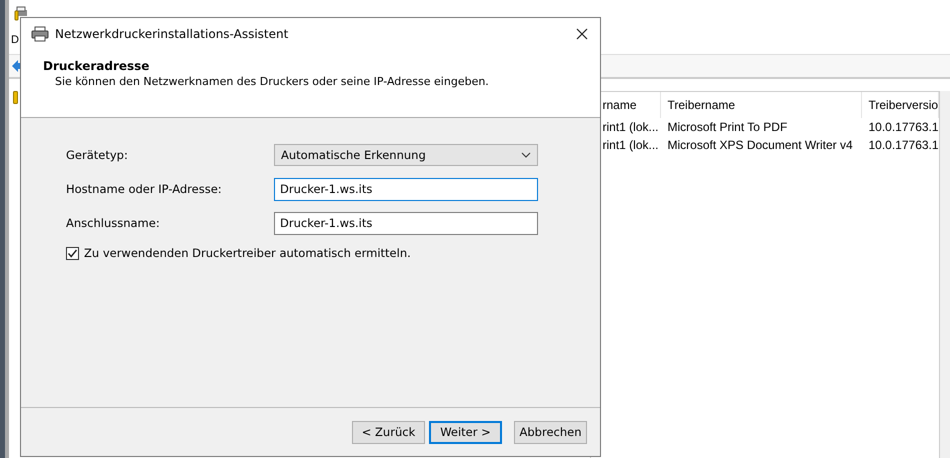 Image resolution: width=950 pixels, height=458 pixels. What do you see at coordinates (171, 33) in the screenshot?
I see `dialog-title: Netzwerkdruckerinstallations-Assistent` at bounding box center [171, 33].